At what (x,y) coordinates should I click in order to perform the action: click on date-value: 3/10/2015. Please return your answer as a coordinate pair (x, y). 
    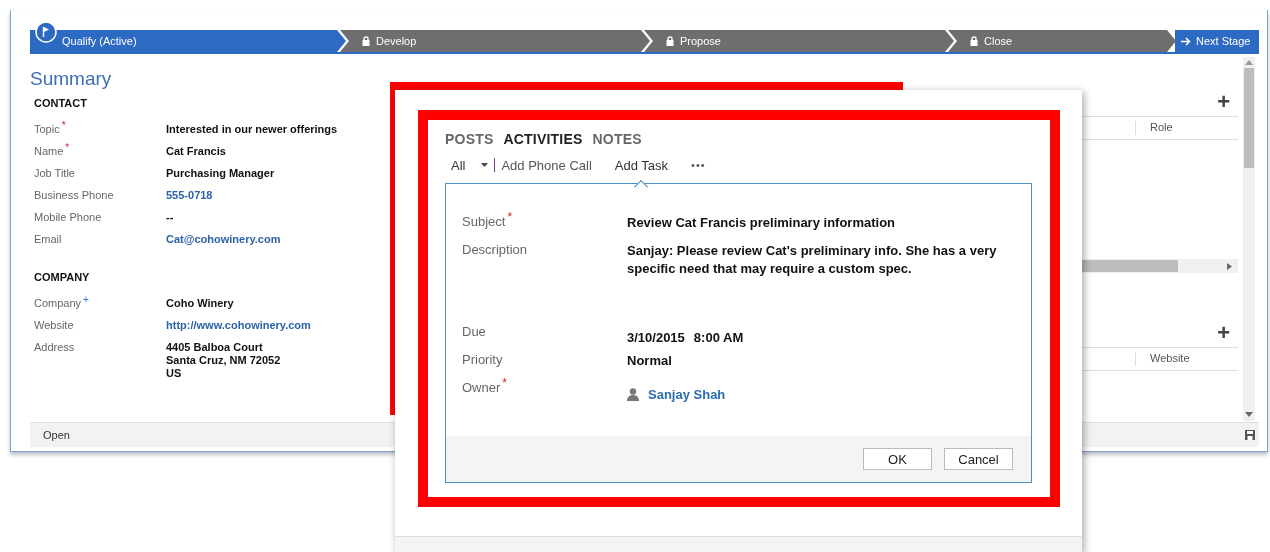
    Looking at the image, I should click on (656, 338).